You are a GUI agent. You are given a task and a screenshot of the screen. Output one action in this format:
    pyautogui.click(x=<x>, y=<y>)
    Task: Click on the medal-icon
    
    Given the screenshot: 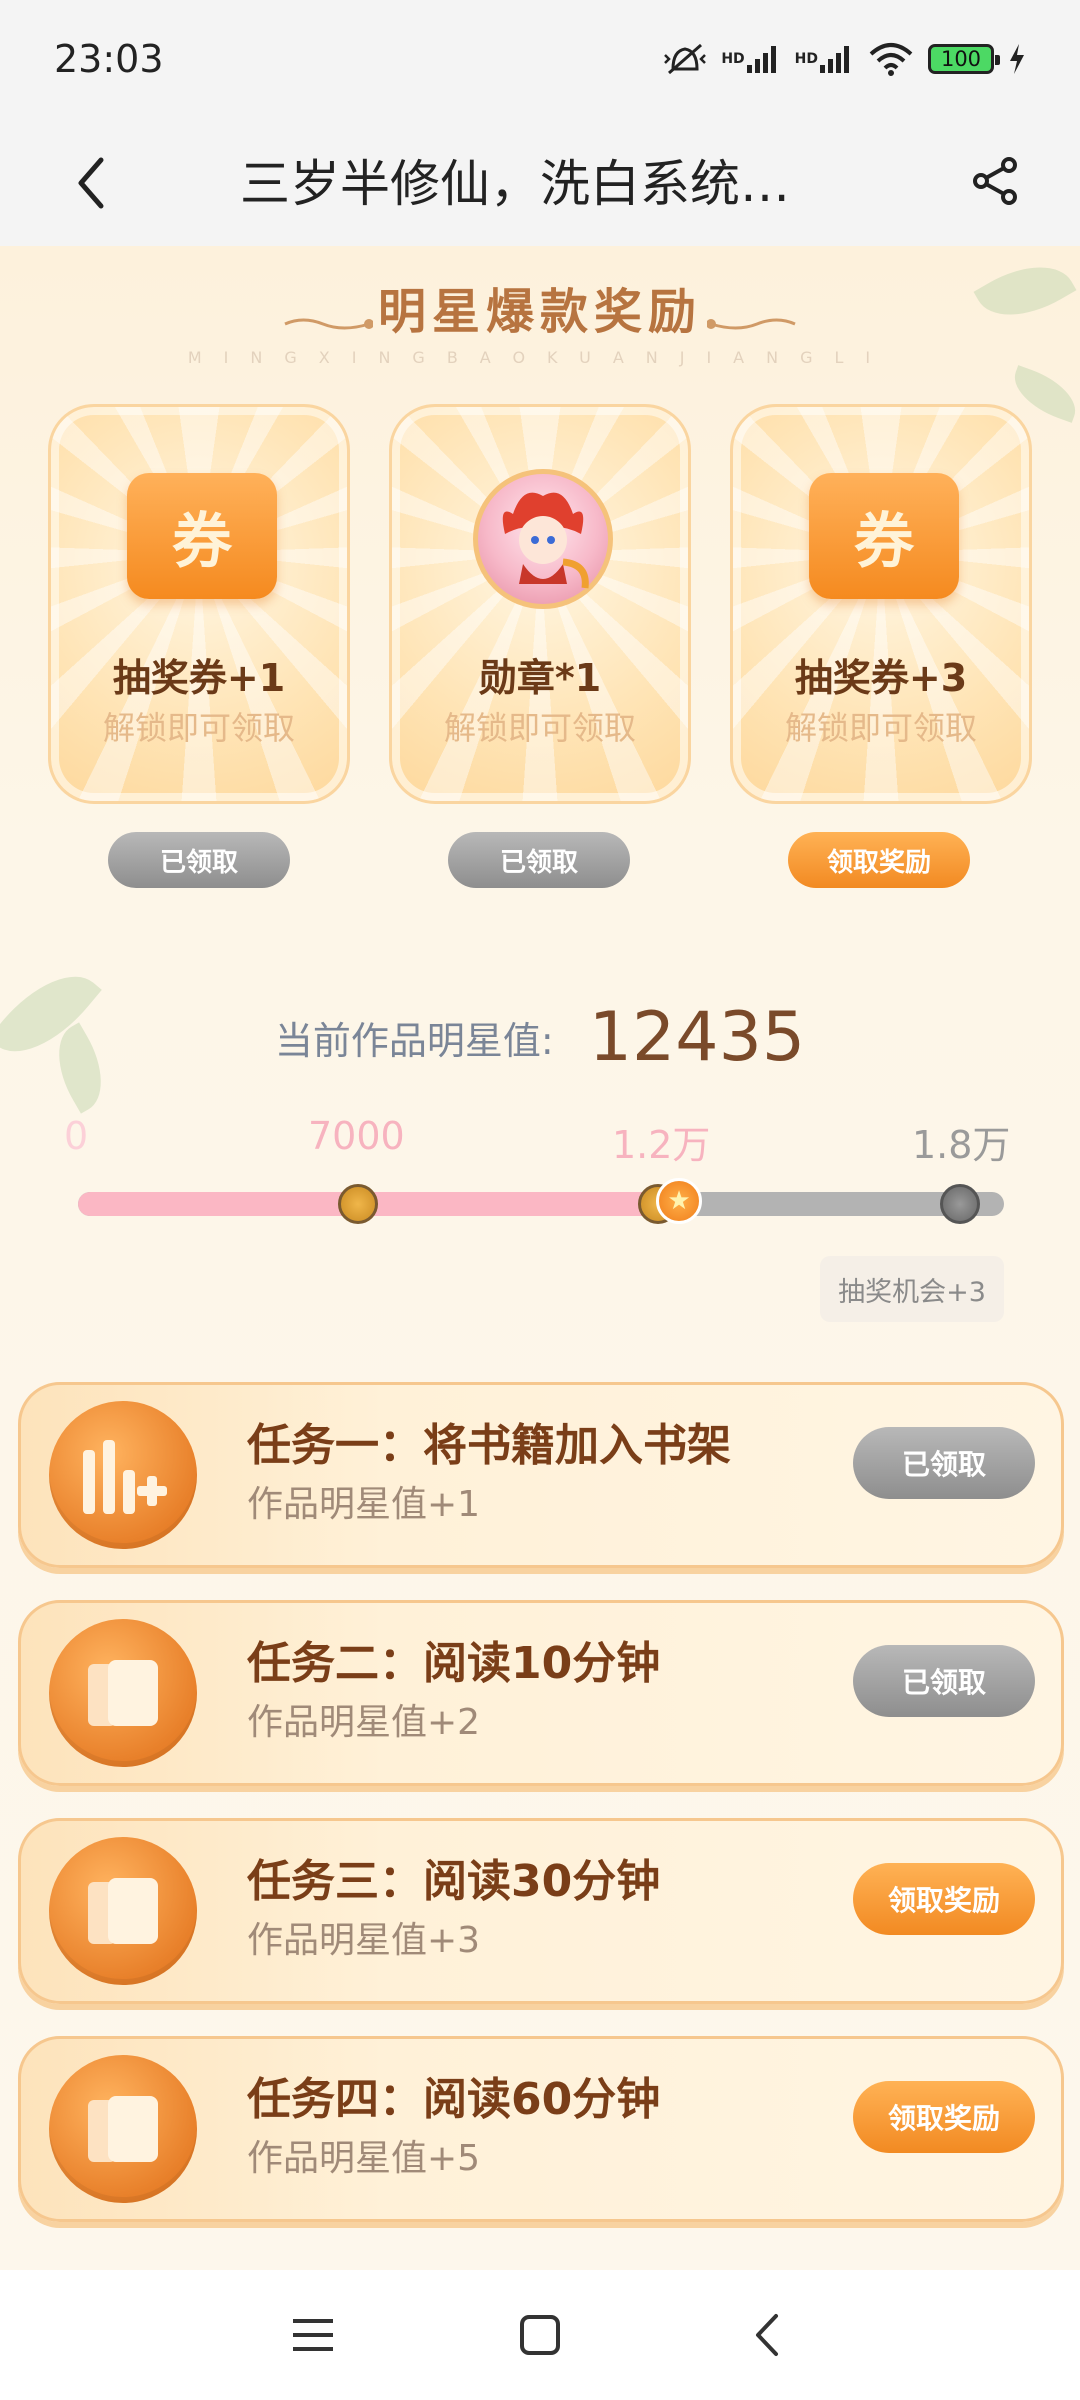 What is the action you would take?
    pyautogui.click(x=543, y=539)
    